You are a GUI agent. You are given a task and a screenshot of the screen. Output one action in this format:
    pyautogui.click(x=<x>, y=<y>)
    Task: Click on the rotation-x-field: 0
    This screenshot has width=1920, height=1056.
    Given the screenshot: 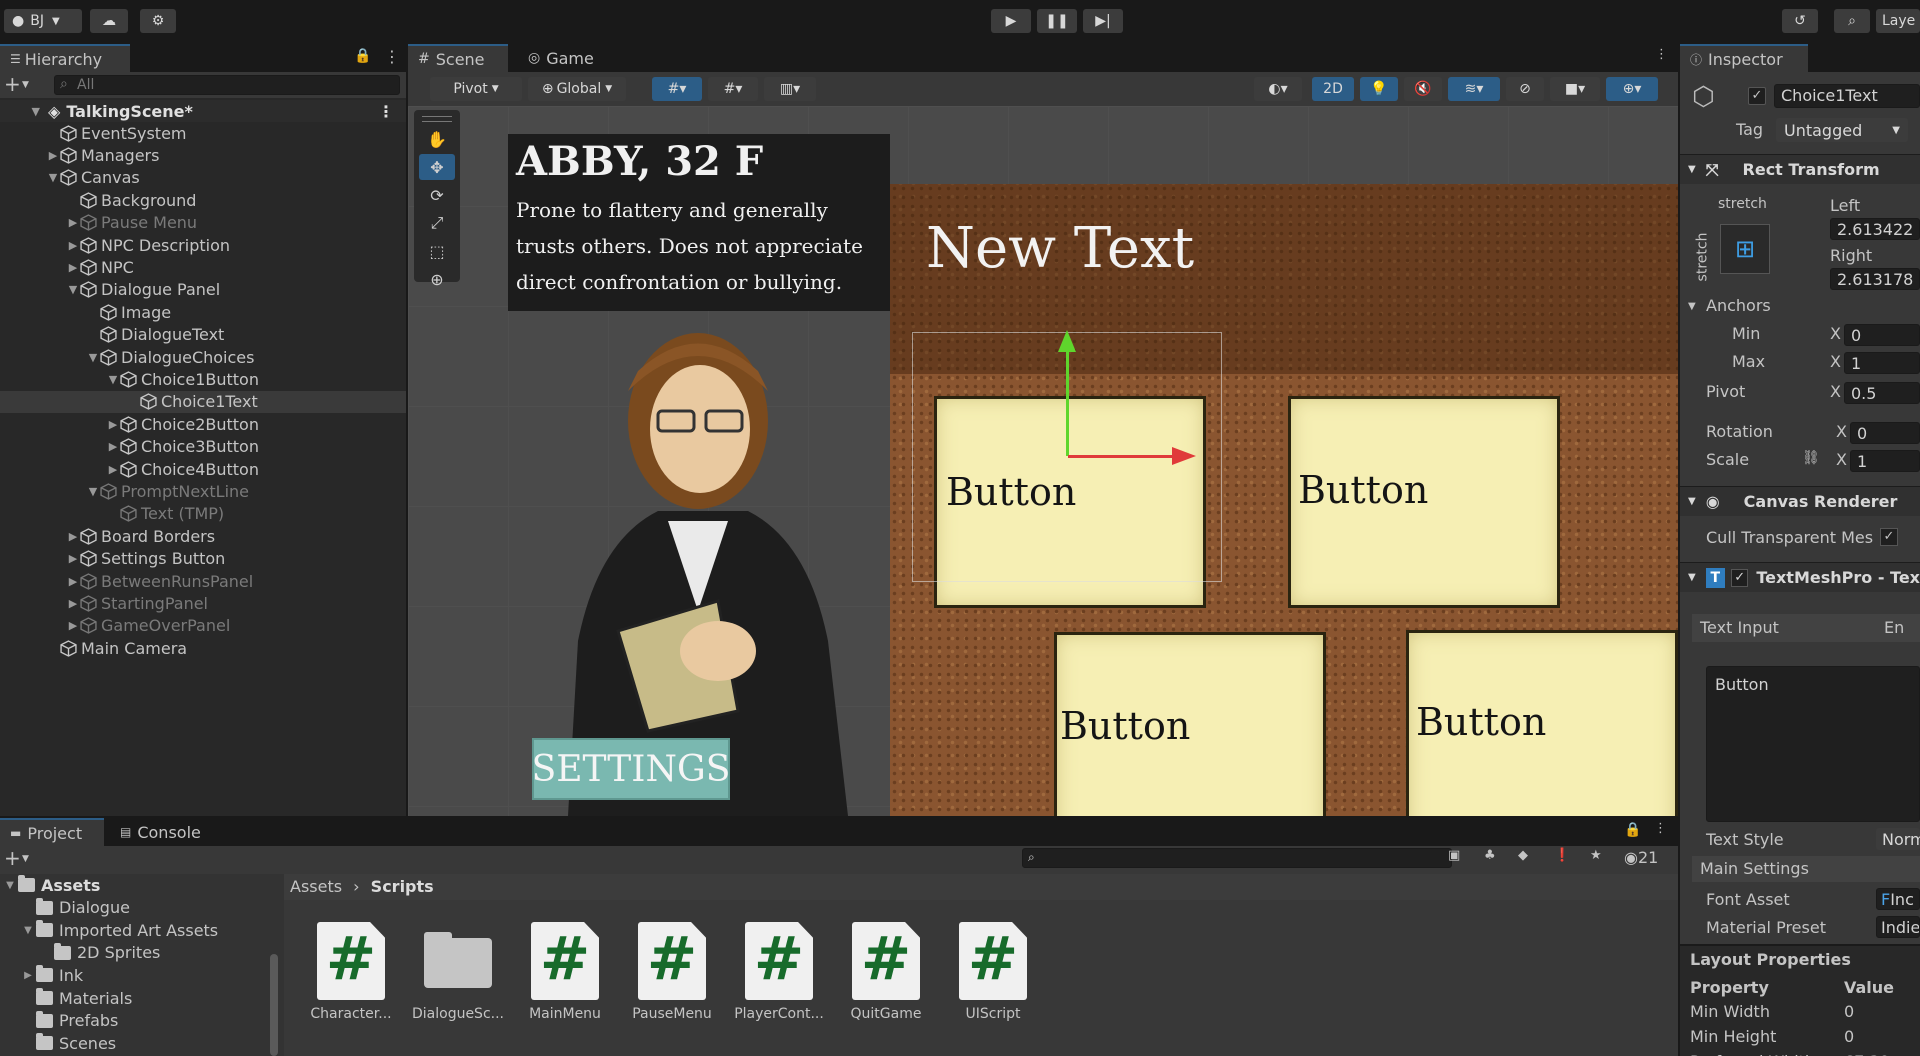 What is the action you would take?
    pyautogui.click(x=1885, y=433)
    